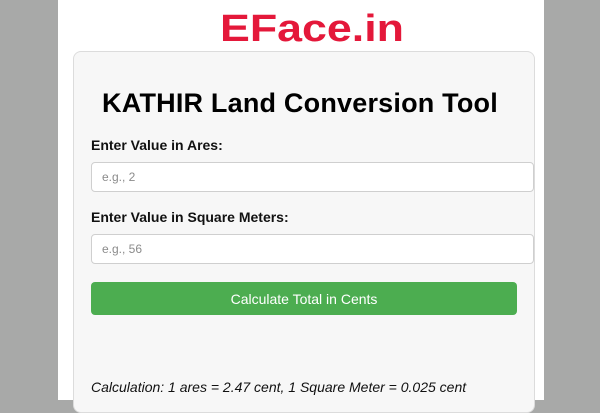  I want to click on page-title: KATHIR Land Conversion Tool, so click(300, 103).